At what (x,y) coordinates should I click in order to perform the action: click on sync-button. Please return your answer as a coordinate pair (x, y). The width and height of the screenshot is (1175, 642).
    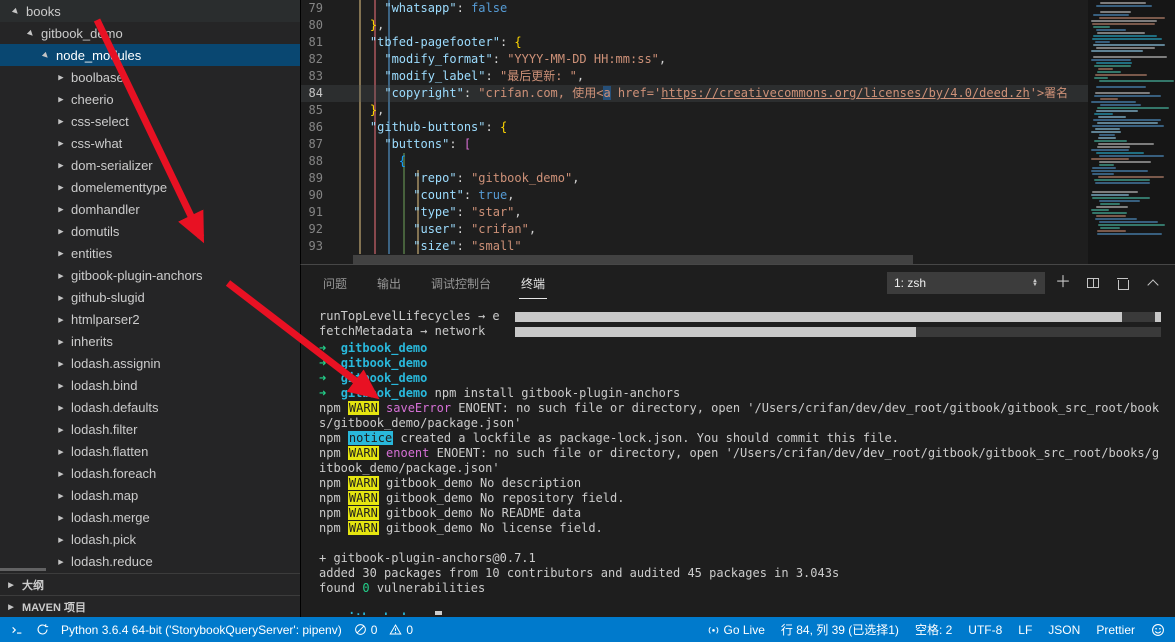
    Looking at the image, I should click on (42, 629).